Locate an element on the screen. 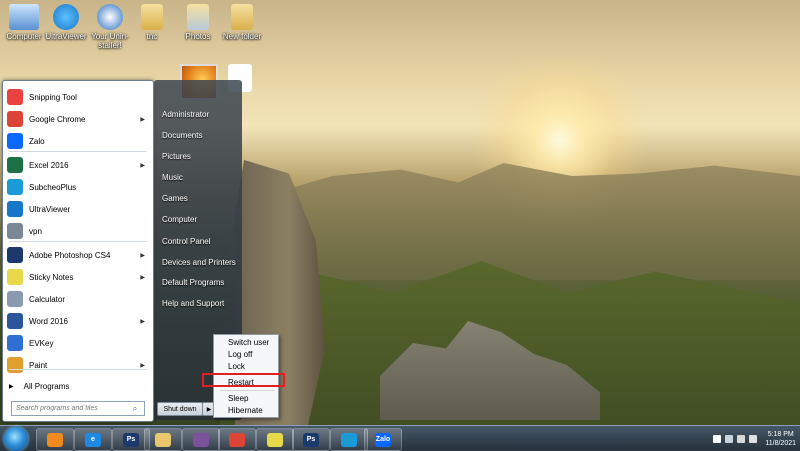 The height and width of the screenshot is (451, 800). photoshop-icon-2: Ps is located at coordinates (311, 439).